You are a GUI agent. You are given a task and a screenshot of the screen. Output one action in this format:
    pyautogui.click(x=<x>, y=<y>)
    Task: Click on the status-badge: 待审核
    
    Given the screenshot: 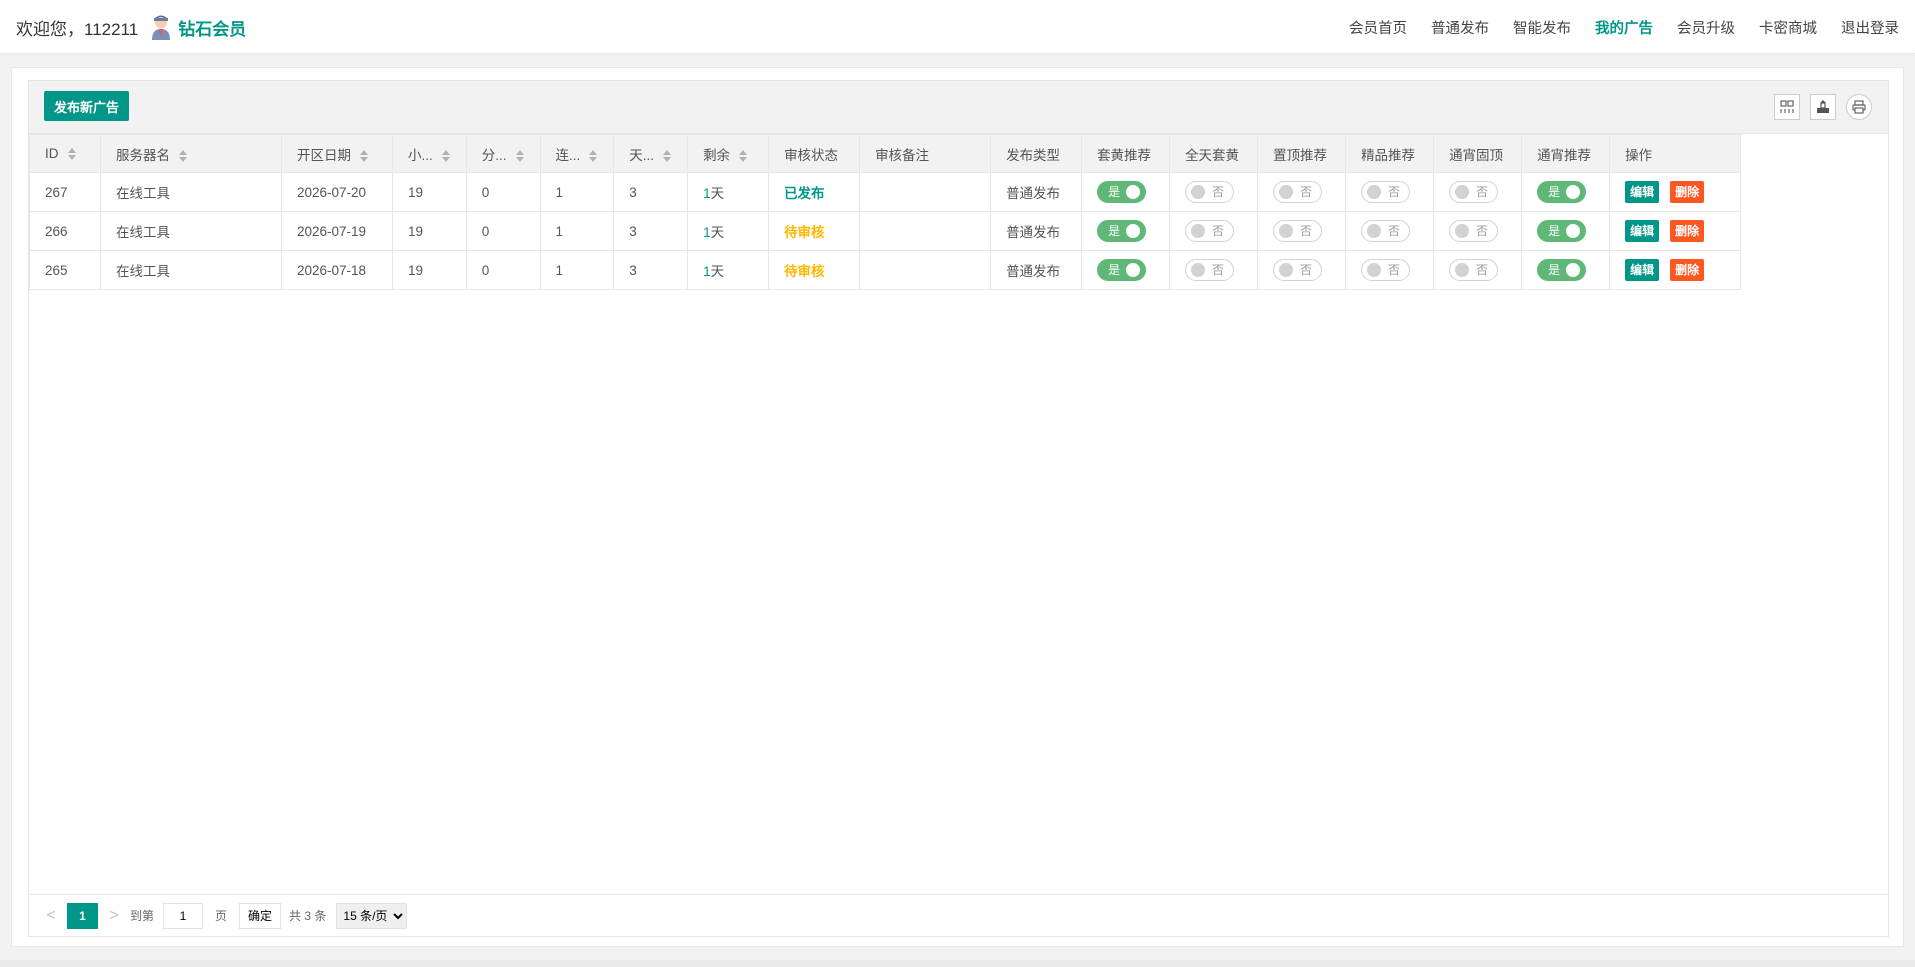 What is the action you would take?
    pyautogui.click(x=804, y=232)
    